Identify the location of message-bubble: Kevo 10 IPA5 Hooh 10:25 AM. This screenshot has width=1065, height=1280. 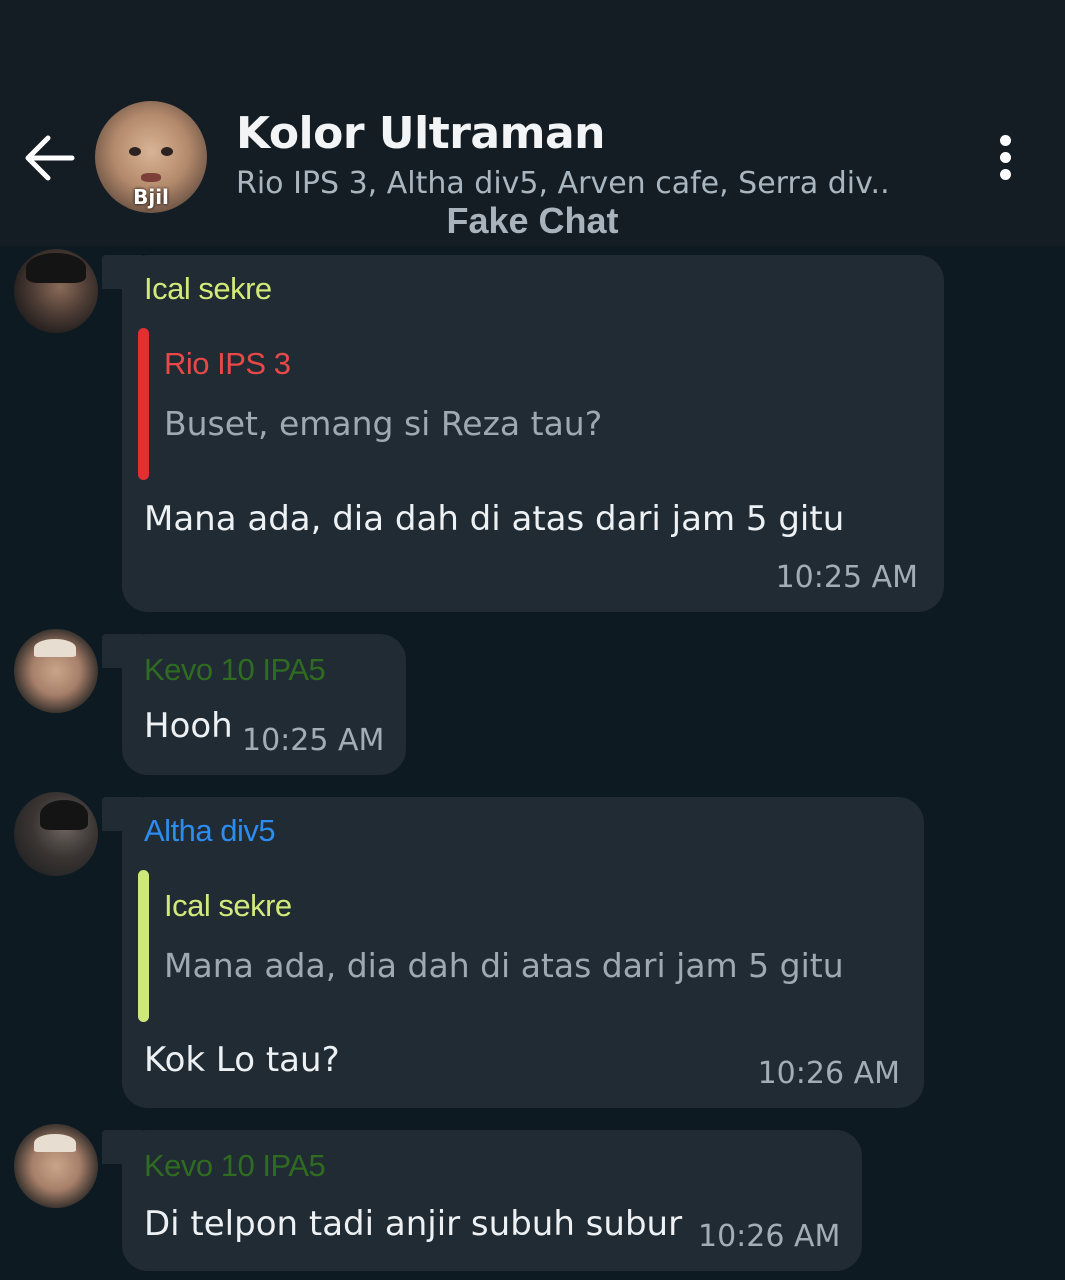
(254, 704).